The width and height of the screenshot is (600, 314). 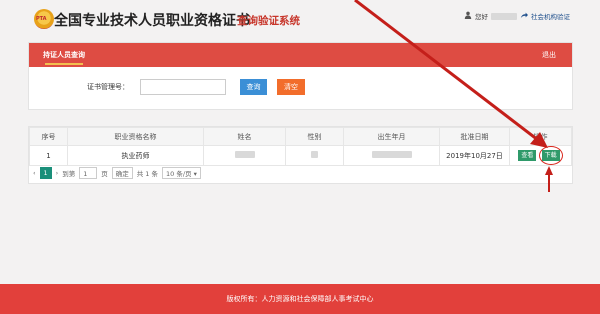 What do you see at coordinates (48, 136) in the screenshot?
I see `col-index: 序号` at bounding box center [48, 136].